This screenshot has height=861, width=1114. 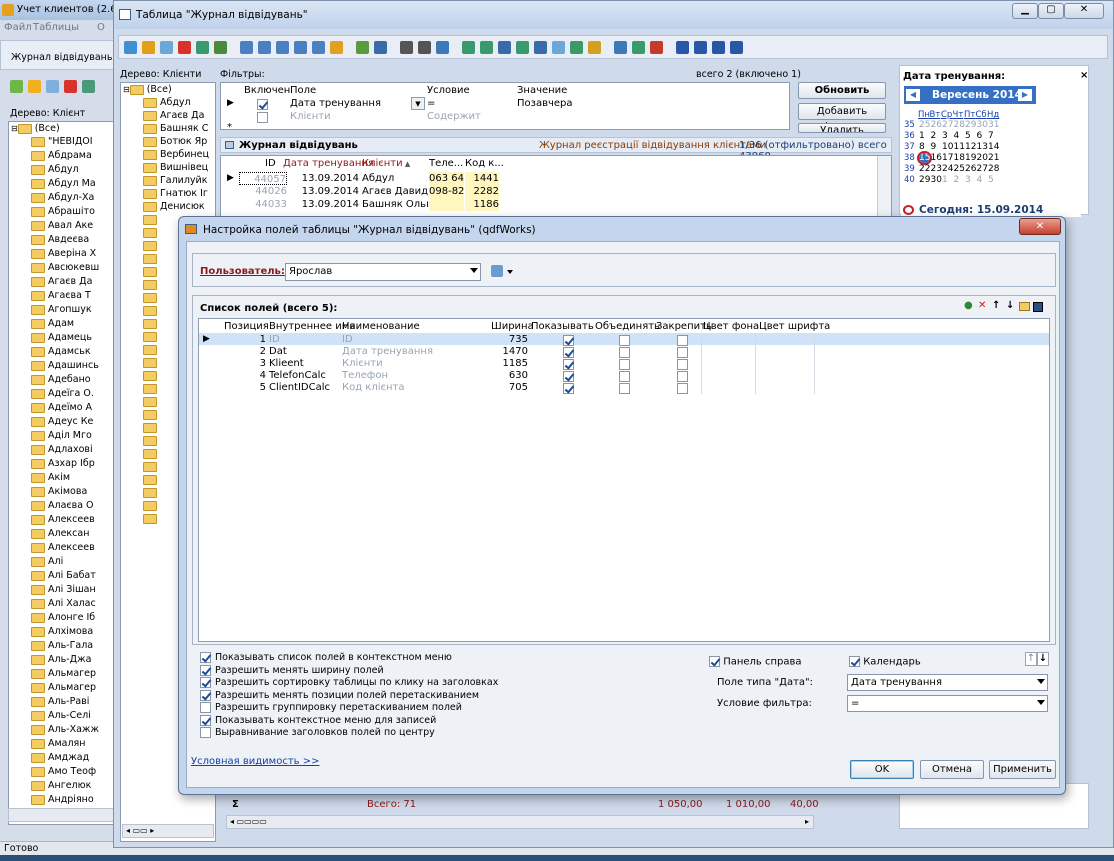 I want to click on journal-row: ▶ 44057 13.09.2014 Абдул 063 64- 1441, so click(x=556, y=178).